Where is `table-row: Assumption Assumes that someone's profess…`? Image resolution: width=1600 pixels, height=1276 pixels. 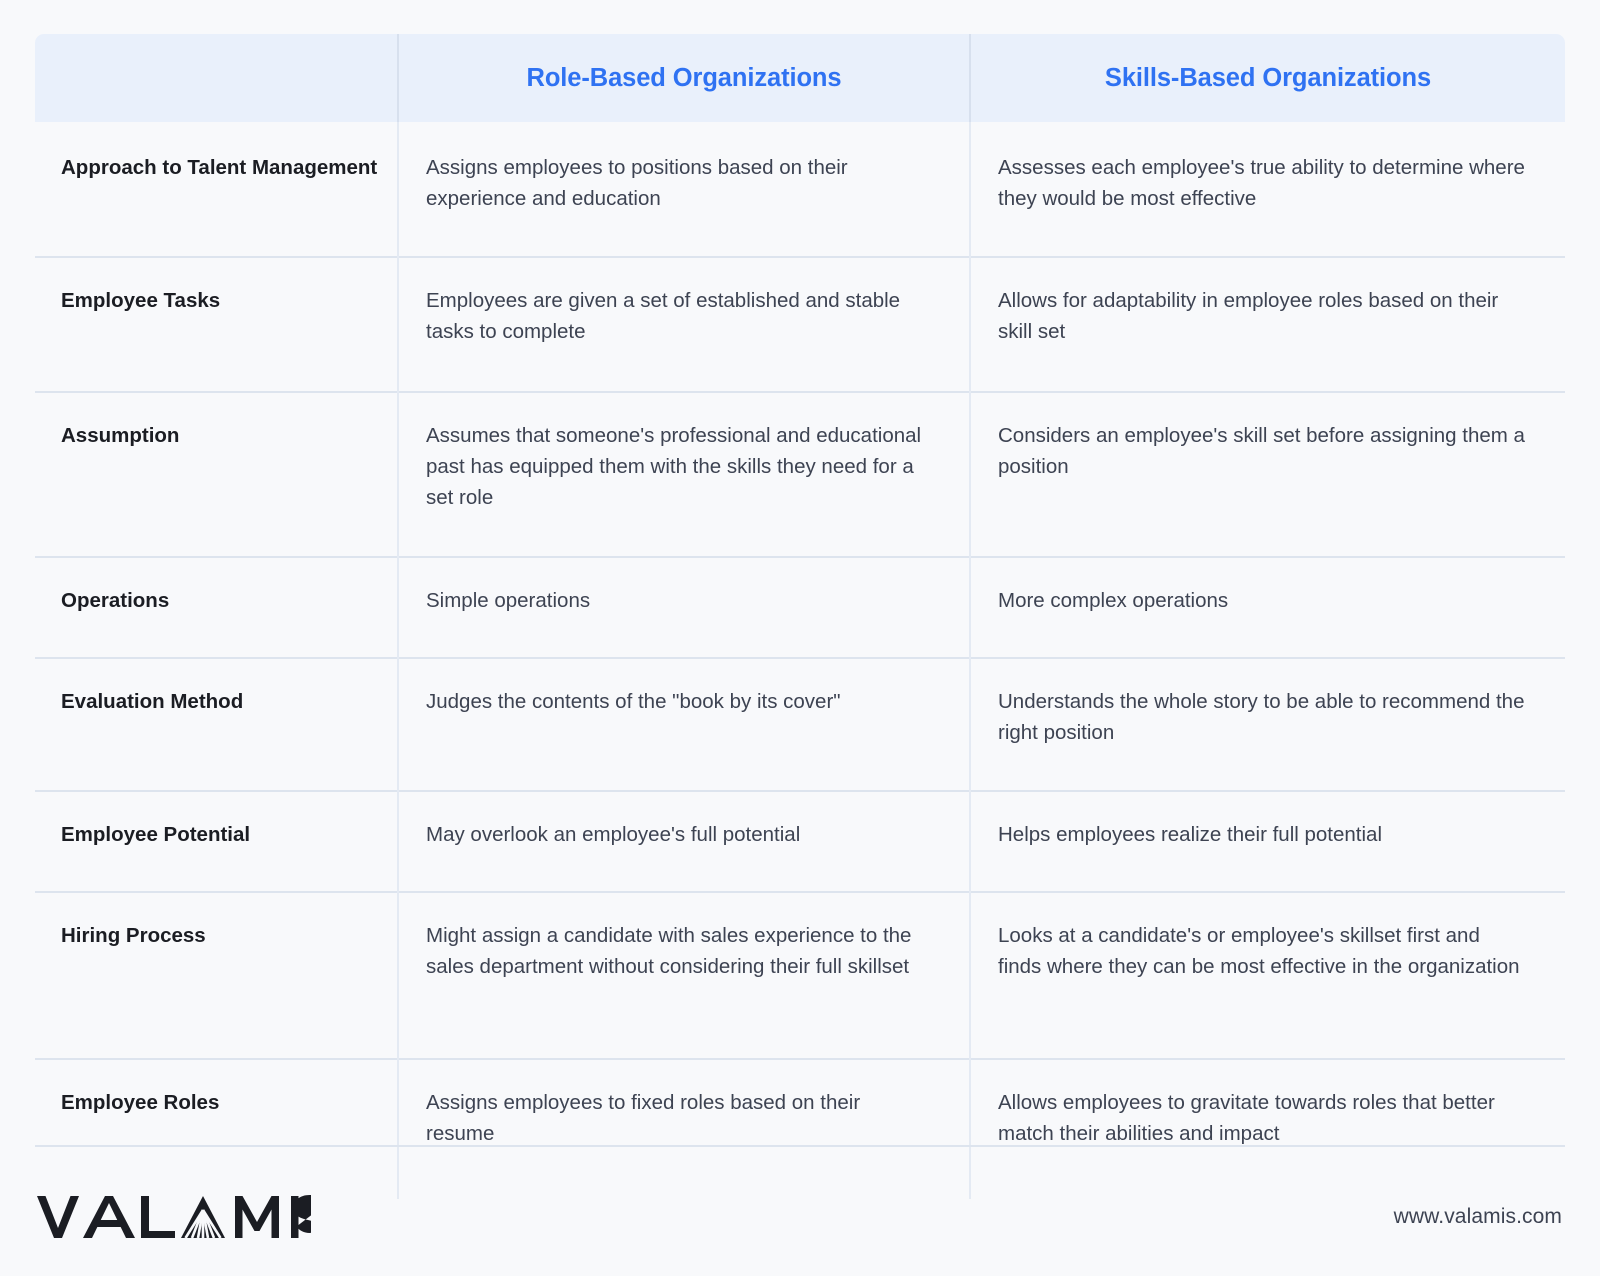 table-row: Assumption Assumes that someone's profess… is located at coordinates (800, 474).